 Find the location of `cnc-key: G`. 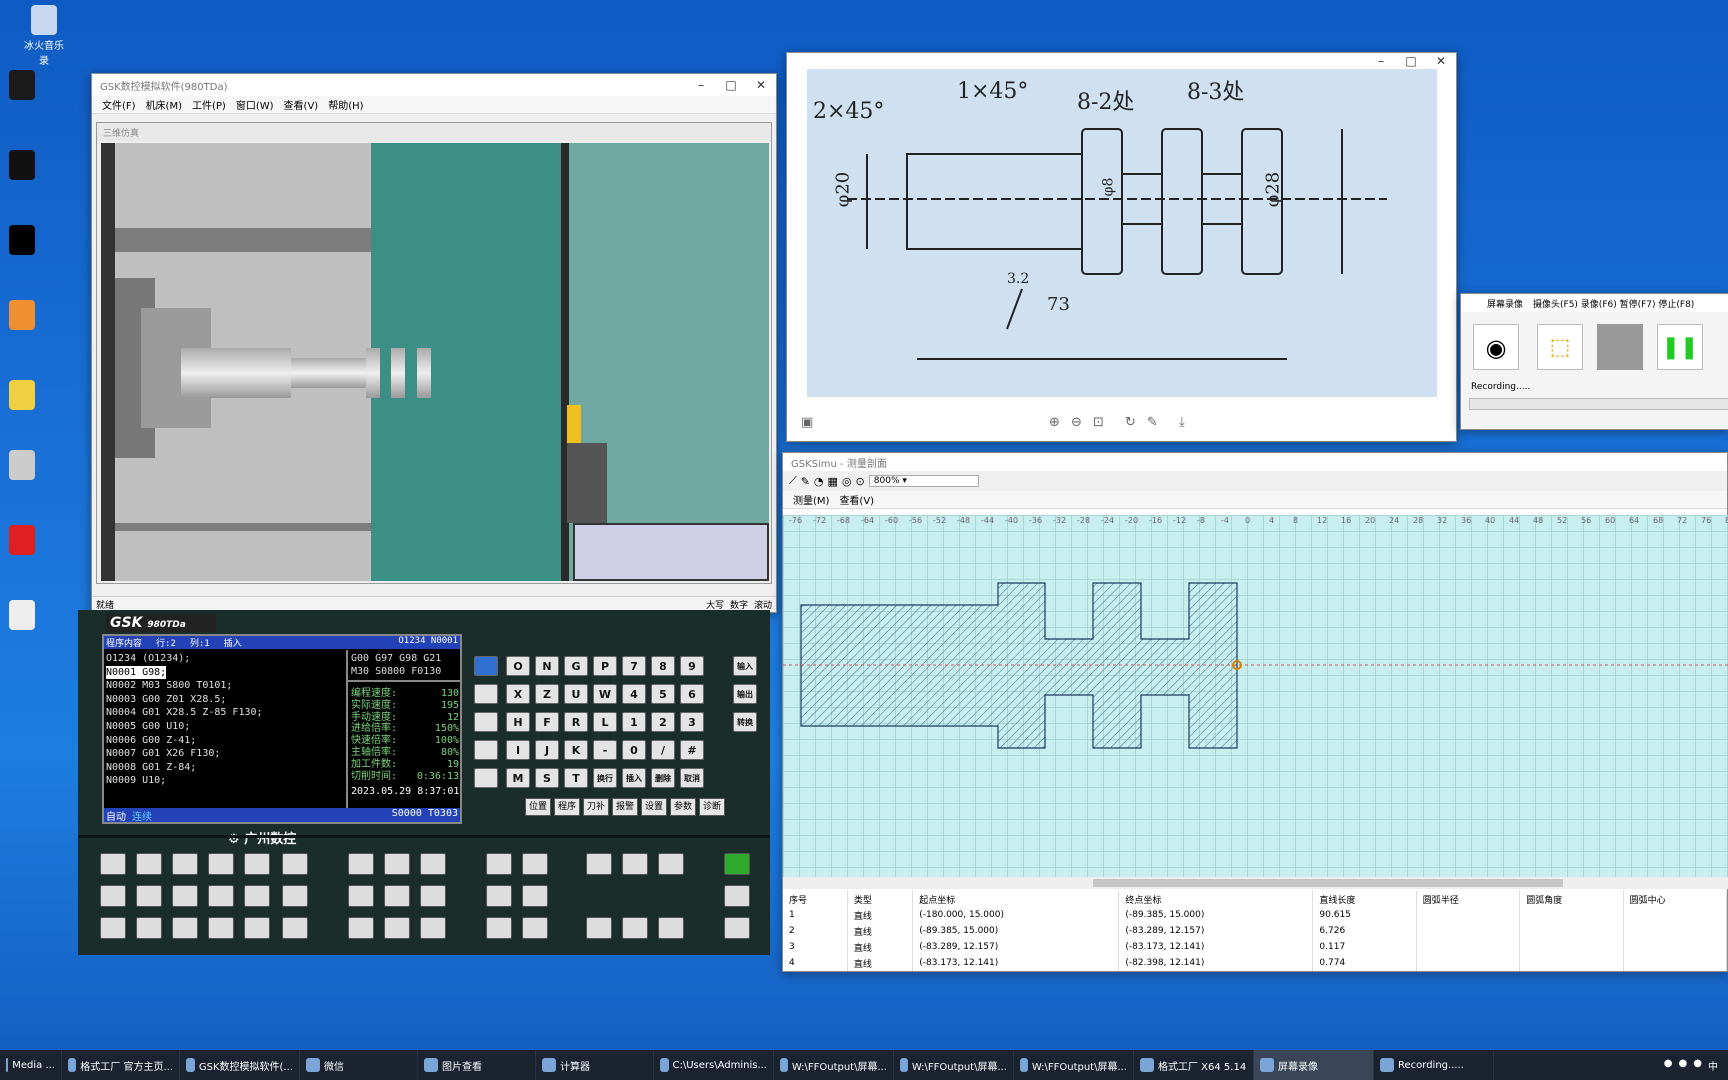

cnc-key: G is located at coordinates (576, 666).